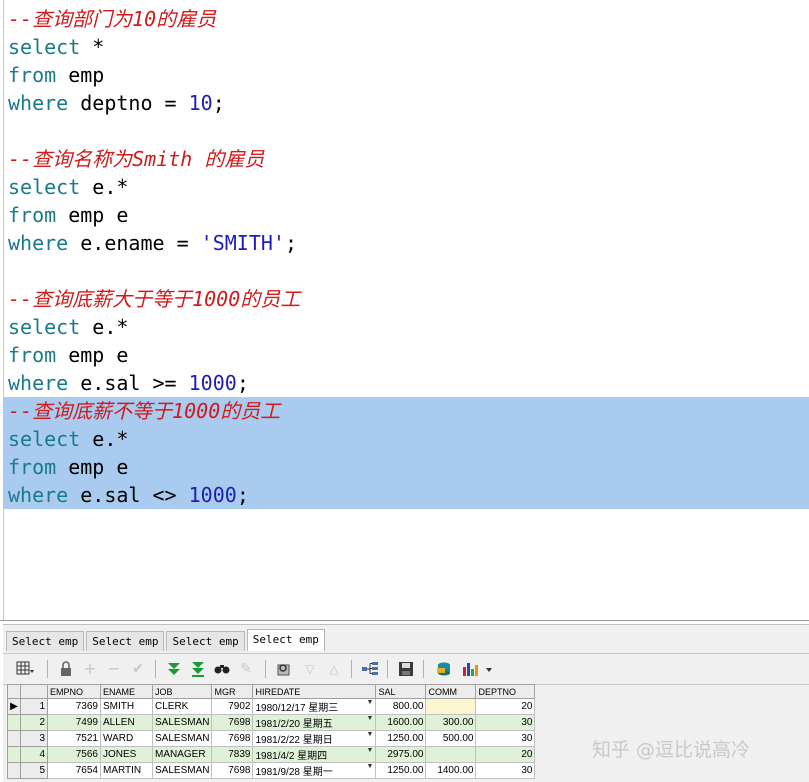 Image resolution: width=809 pixels, height=782 pixels. I want to click on cell-sal: 1600.00, so click(401, 722).